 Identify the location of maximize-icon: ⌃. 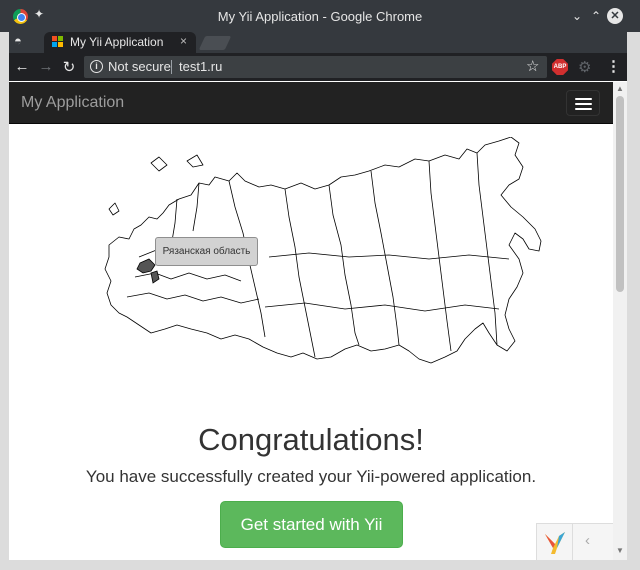
(596, 16).